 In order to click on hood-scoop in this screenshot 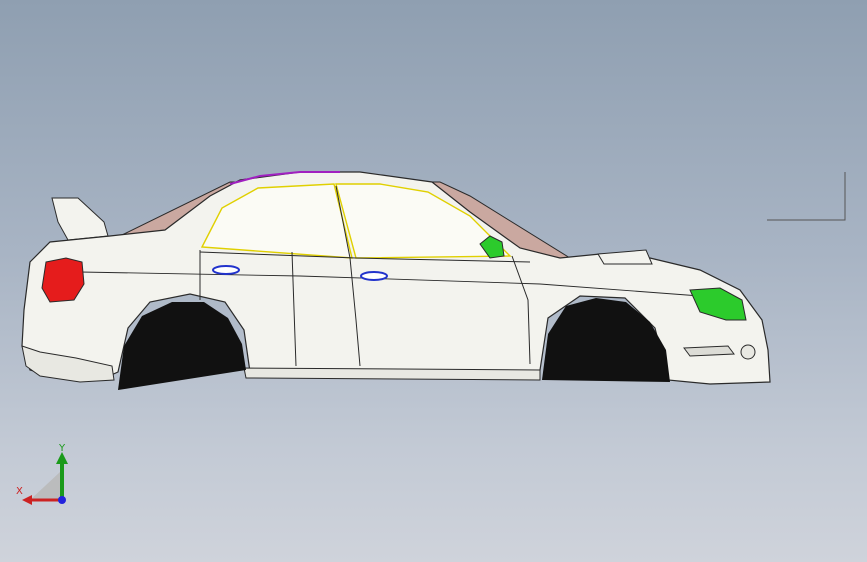, I will do `click(625, 257)`.